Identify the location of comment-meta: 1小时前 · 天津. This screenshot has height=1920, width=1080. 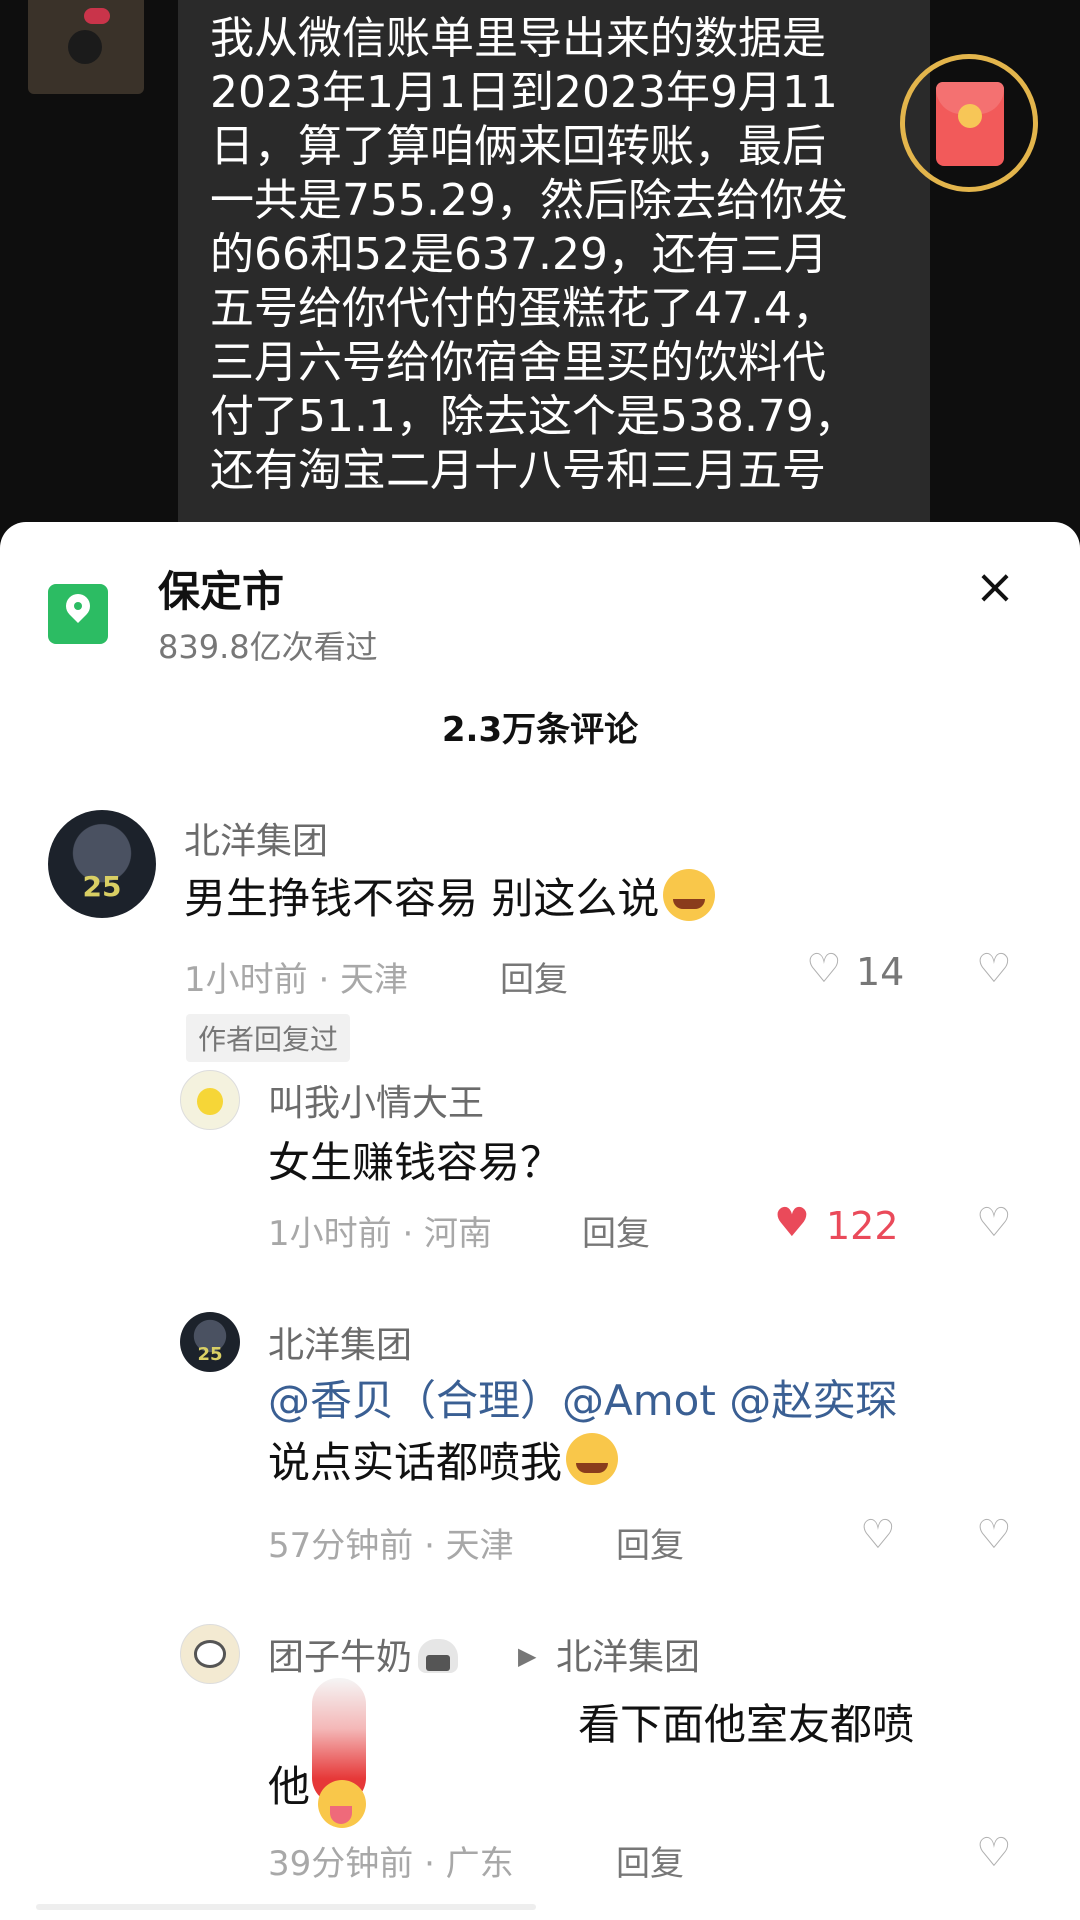
(296, 980).